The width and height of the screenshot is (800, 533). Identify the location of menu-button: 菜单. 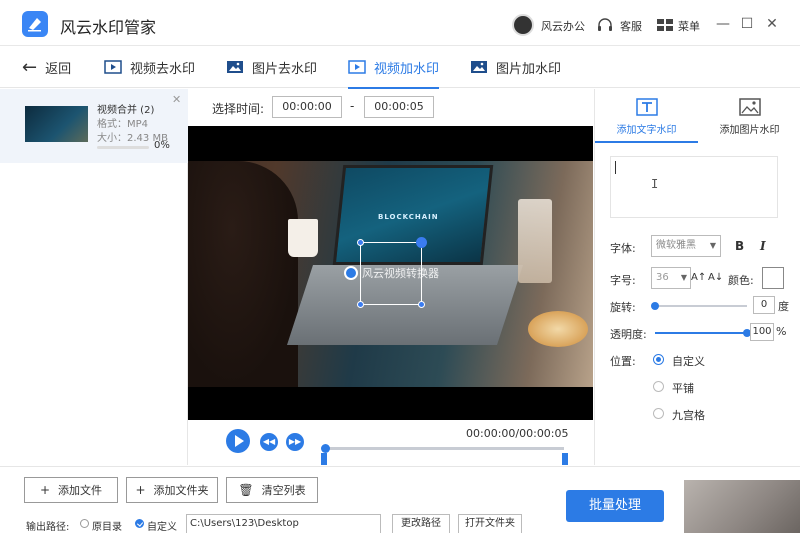
(689, 26).